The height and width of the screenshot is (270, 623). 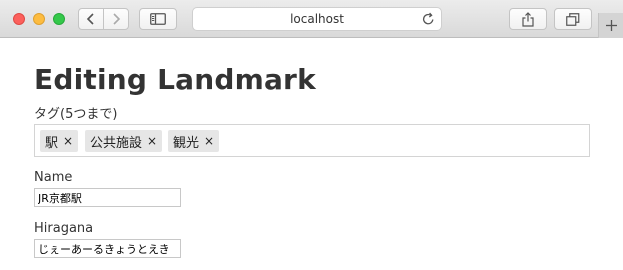 I want to click on plus-icon, so click(x=611, y=25).